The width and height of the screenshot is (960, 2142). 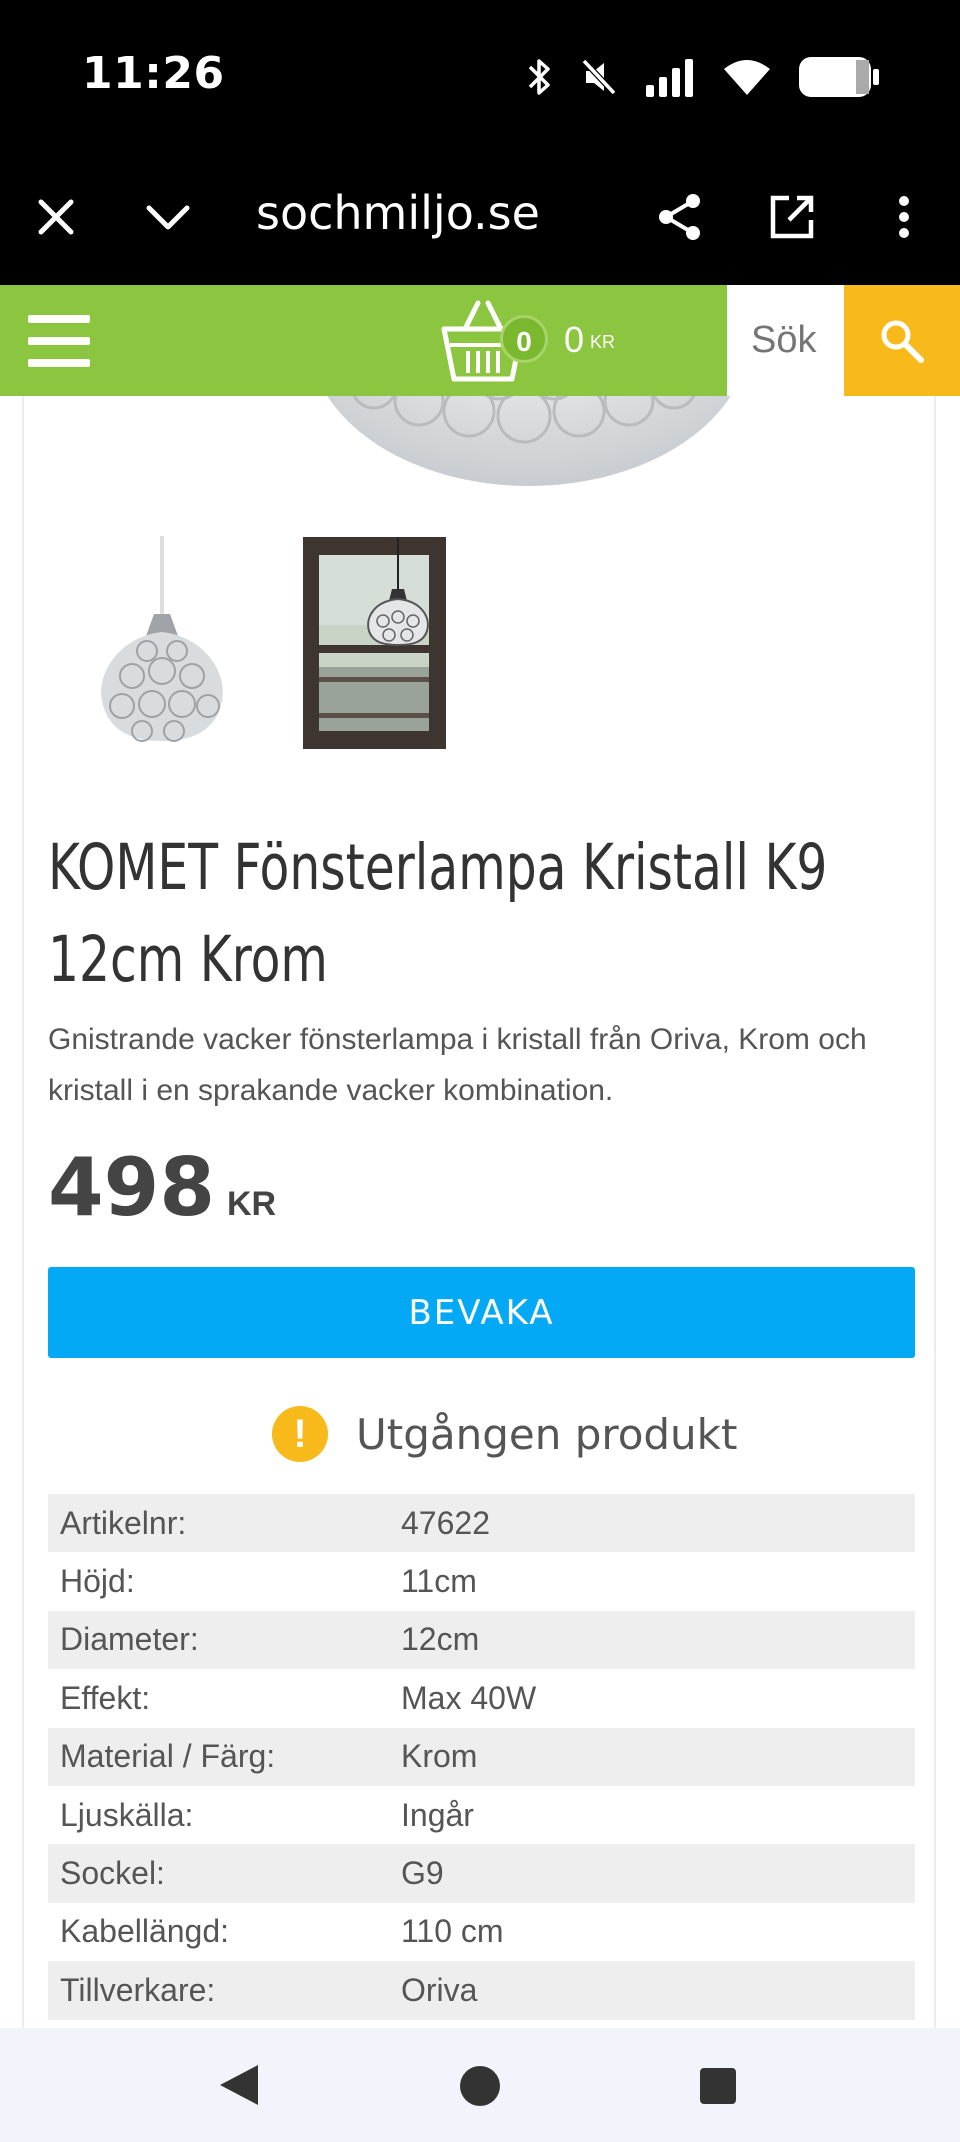 I want to click on spec-value: Max 40W, so click(x=469, y=1697).